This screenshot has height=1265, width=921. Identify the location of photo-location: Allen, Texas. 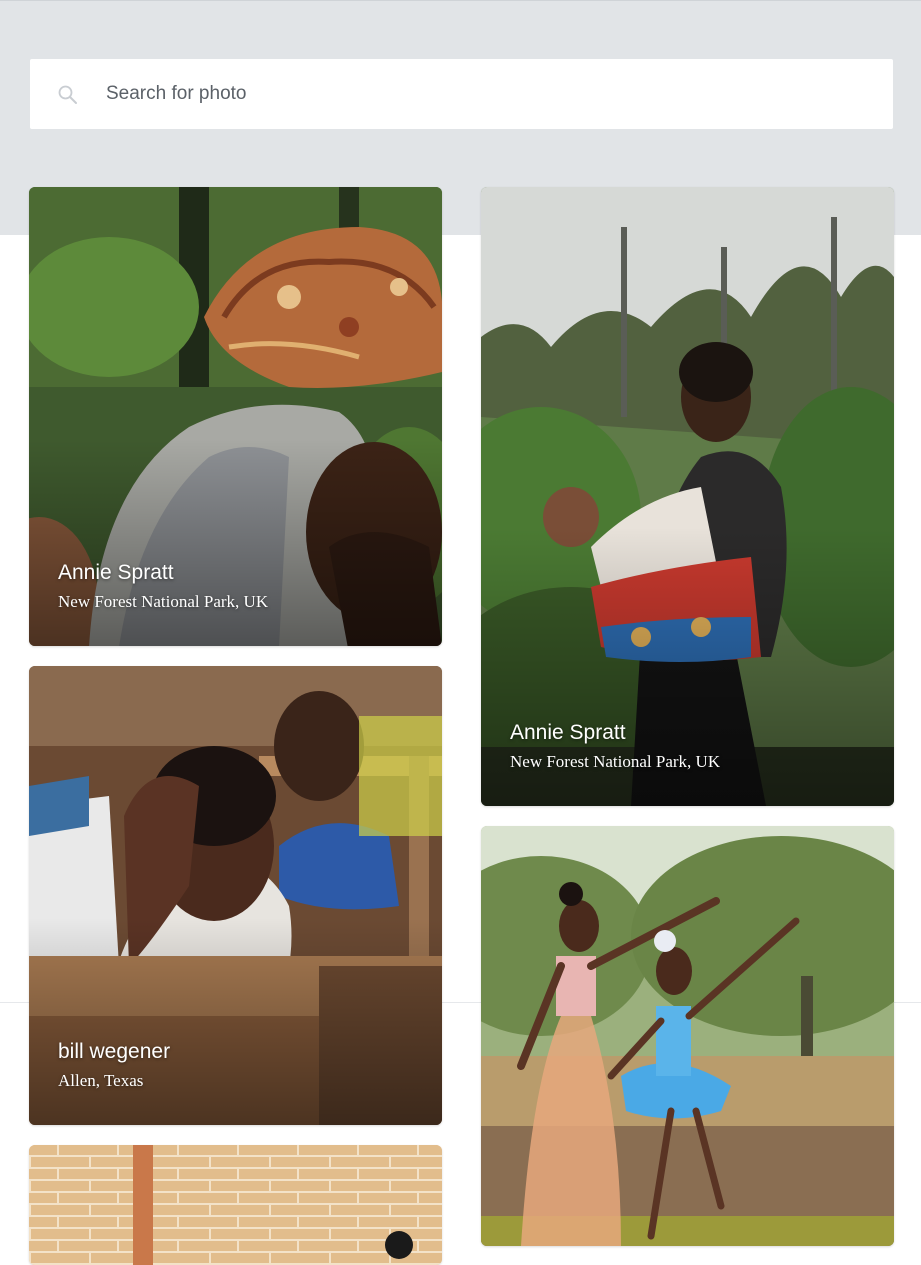
(101, 1080).